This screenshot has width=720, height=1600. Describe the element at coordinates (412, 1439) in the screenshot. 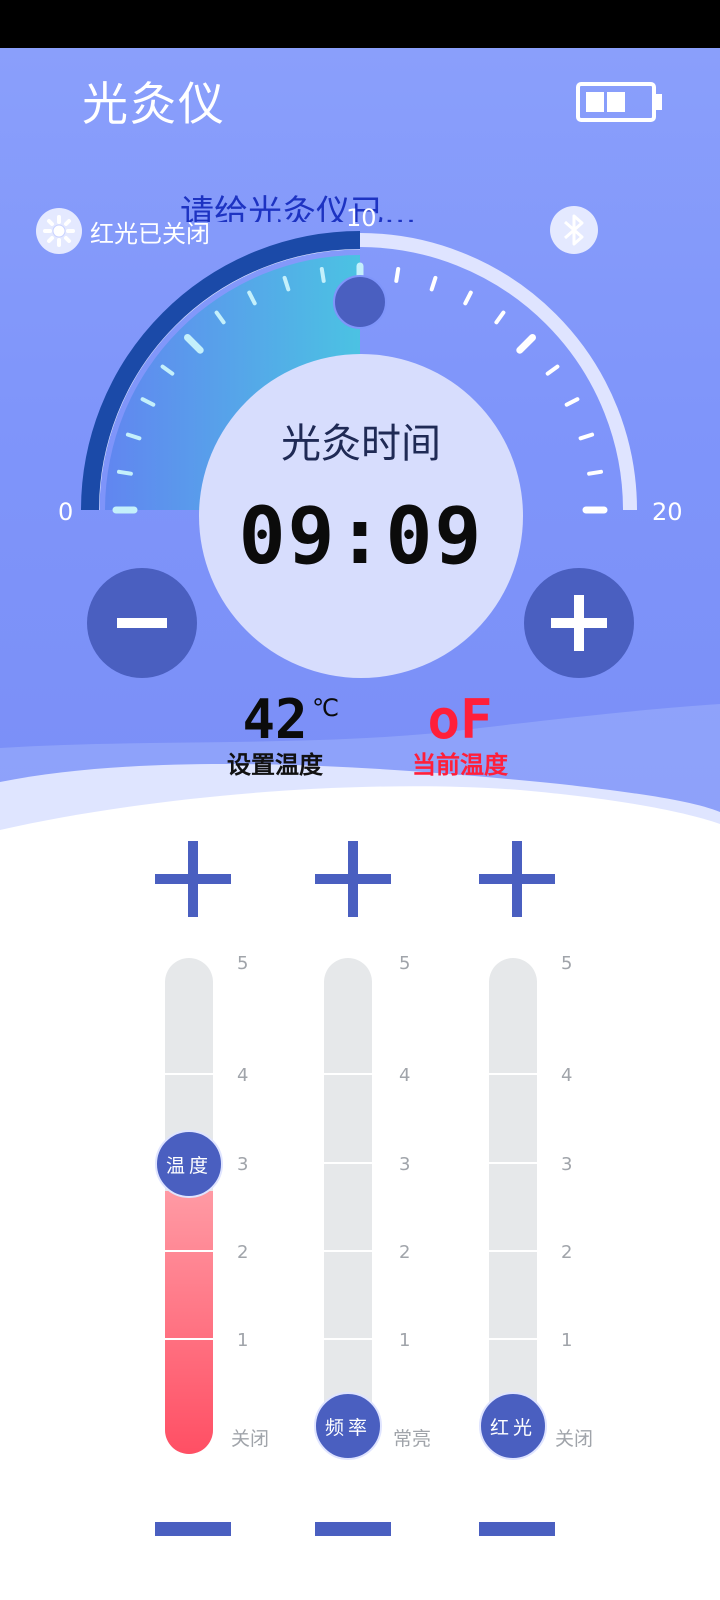

I see `frequency-slider-off-label: 常亮` at that location.